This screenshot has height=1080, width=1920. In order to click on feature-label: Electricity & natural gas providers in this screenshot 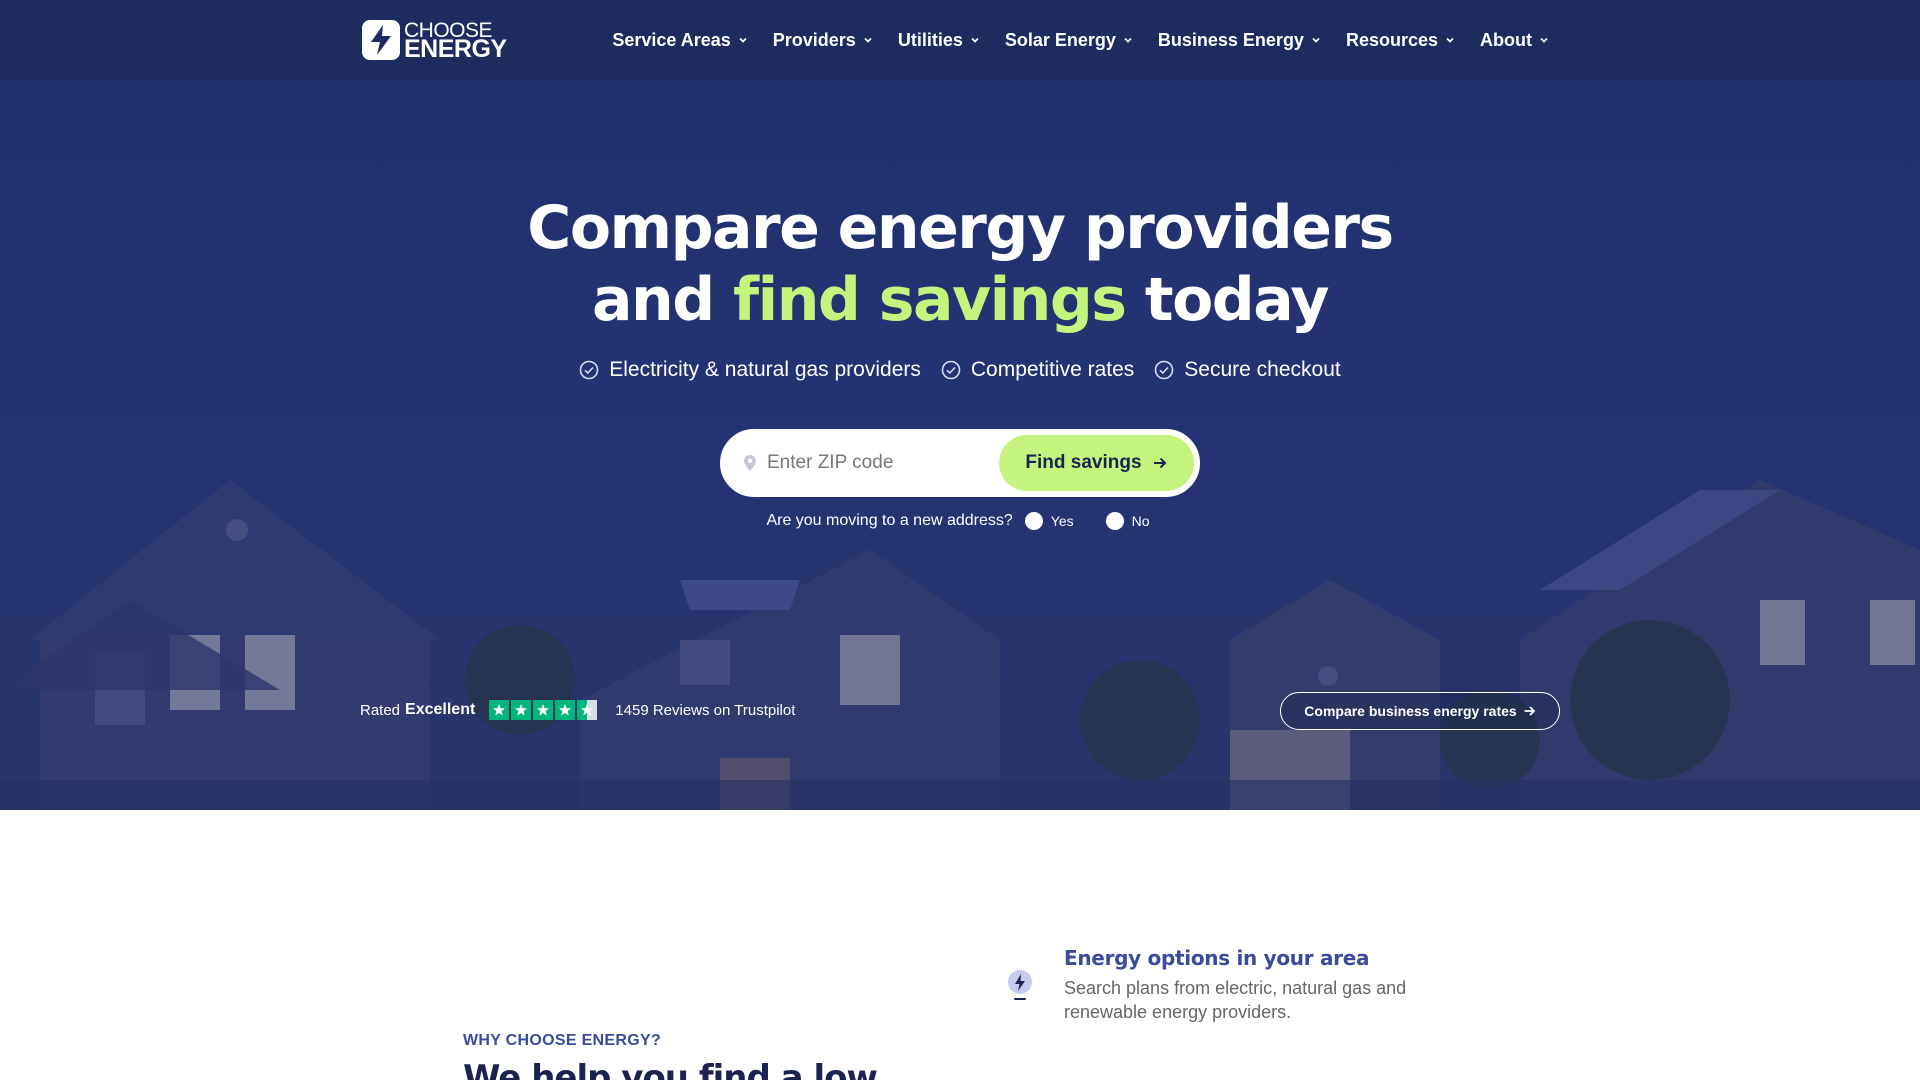, I will do `click(765, 369)`.